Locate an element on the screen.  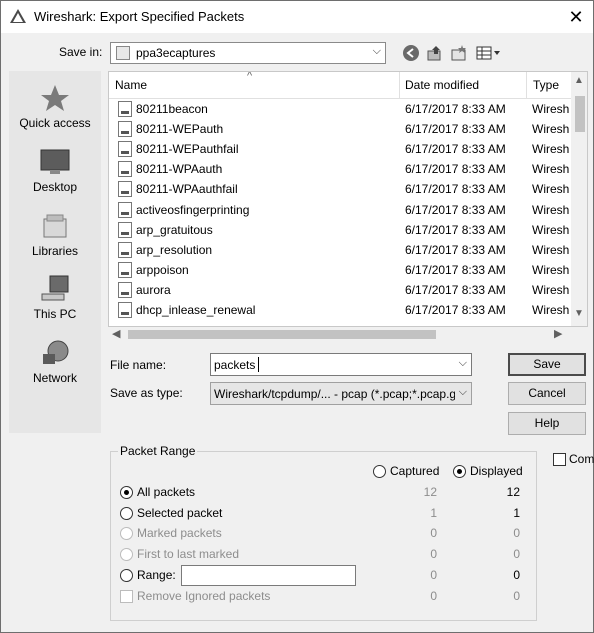
up-folder-icon is located at coordinates (434, 53).